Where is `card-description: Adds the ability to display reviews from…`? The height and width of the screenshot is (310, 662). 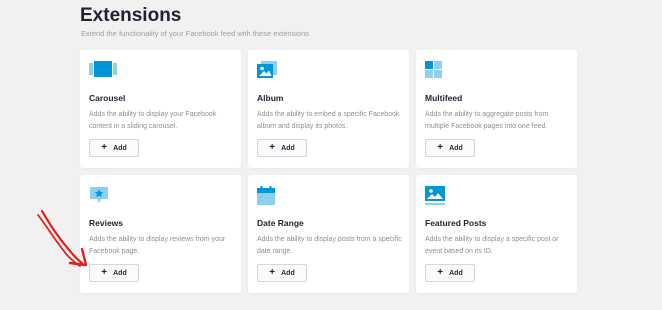
card-description: Adds the ability to display reviews from… is located at coordinates (157, 245).